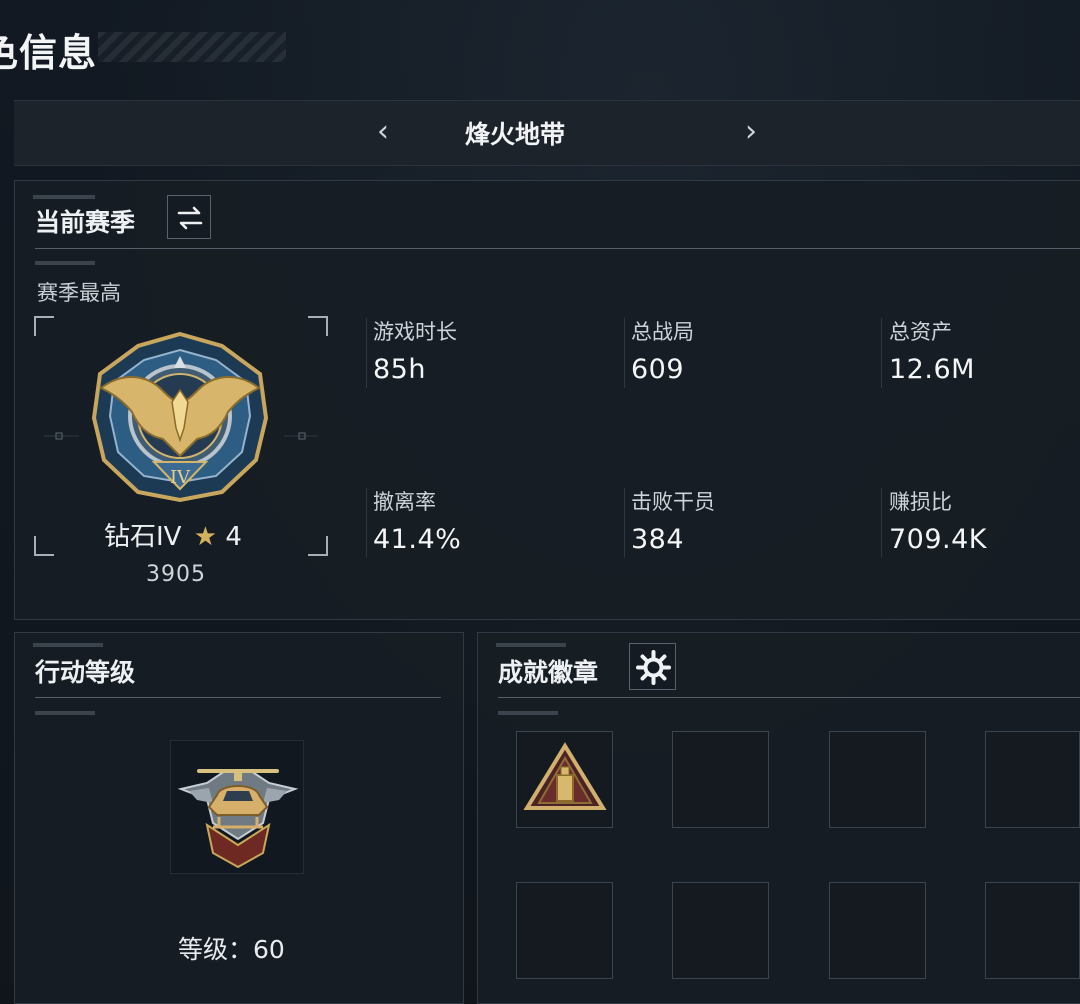 This screenshot has height=1004, width=1080. Describe the element at coordinates (514, 134) in the screenshot. I see `game-mode-title: 烽火地带` at that location.